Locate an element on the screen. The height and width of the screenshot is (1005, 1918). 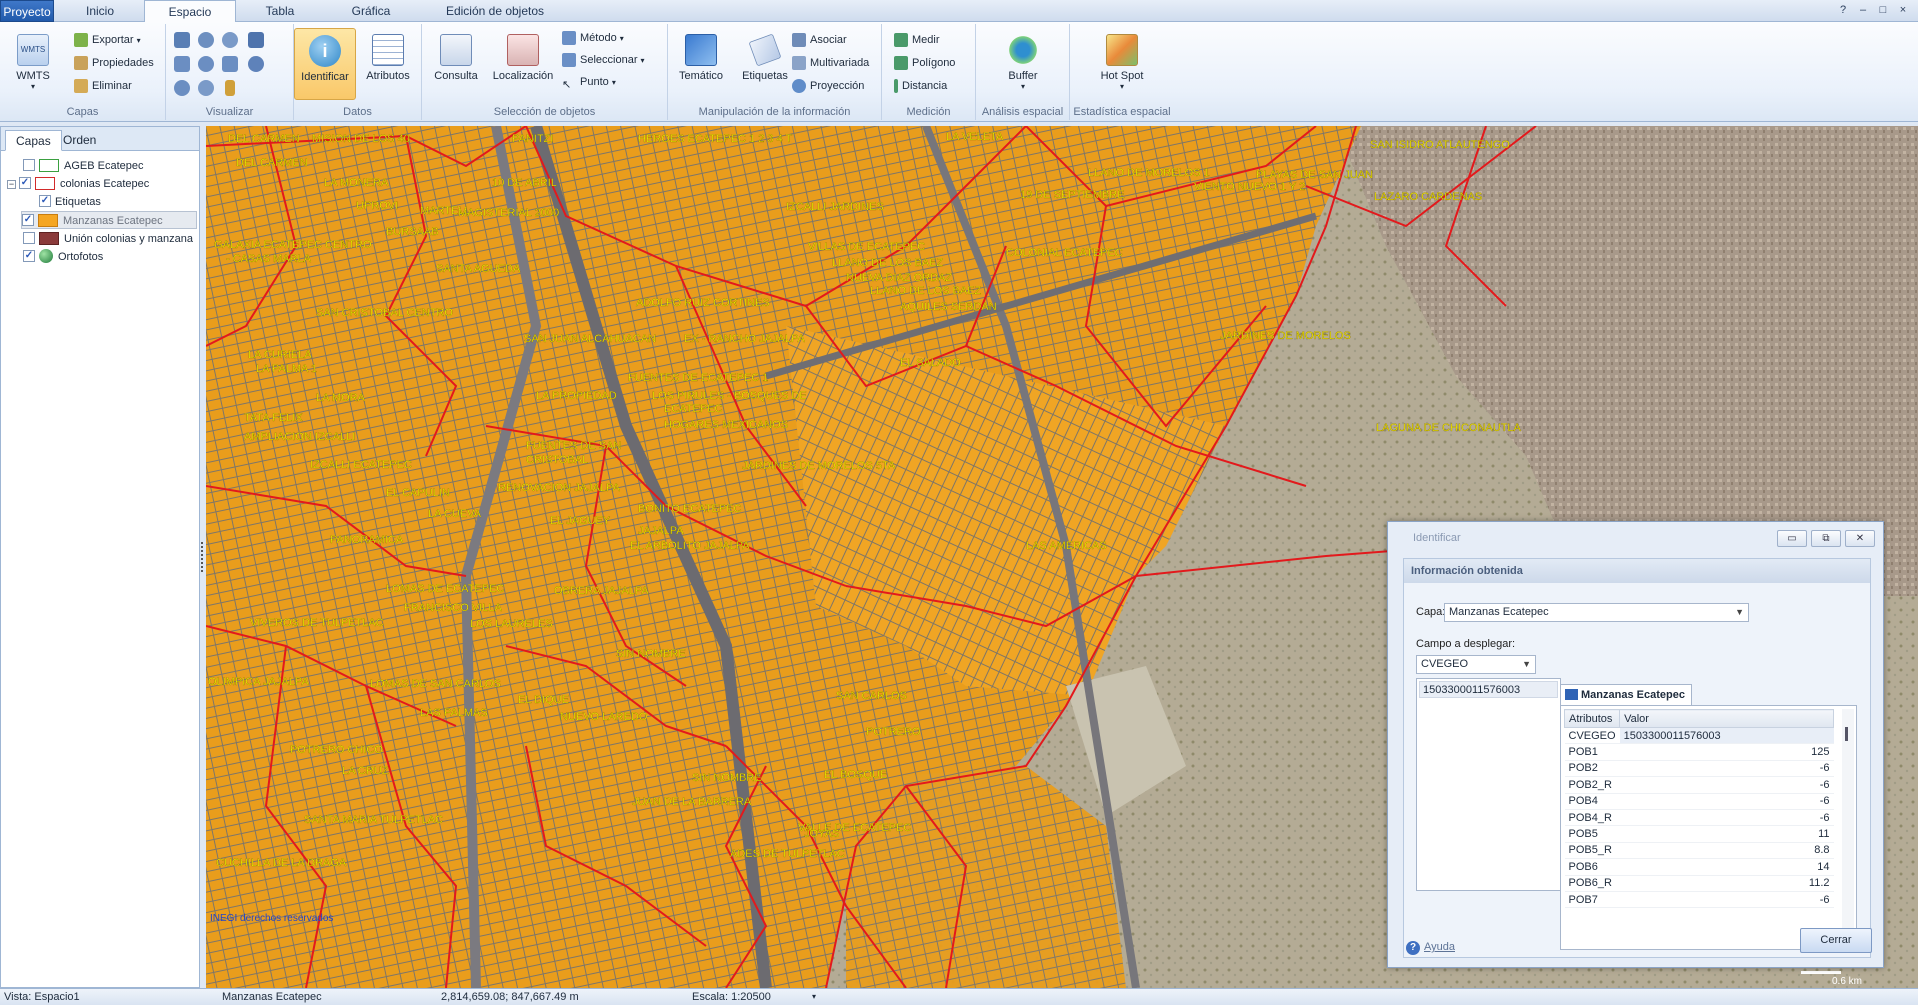
wmts-button: WMTS WMTS ▾ is located at coordinates (33, 64).